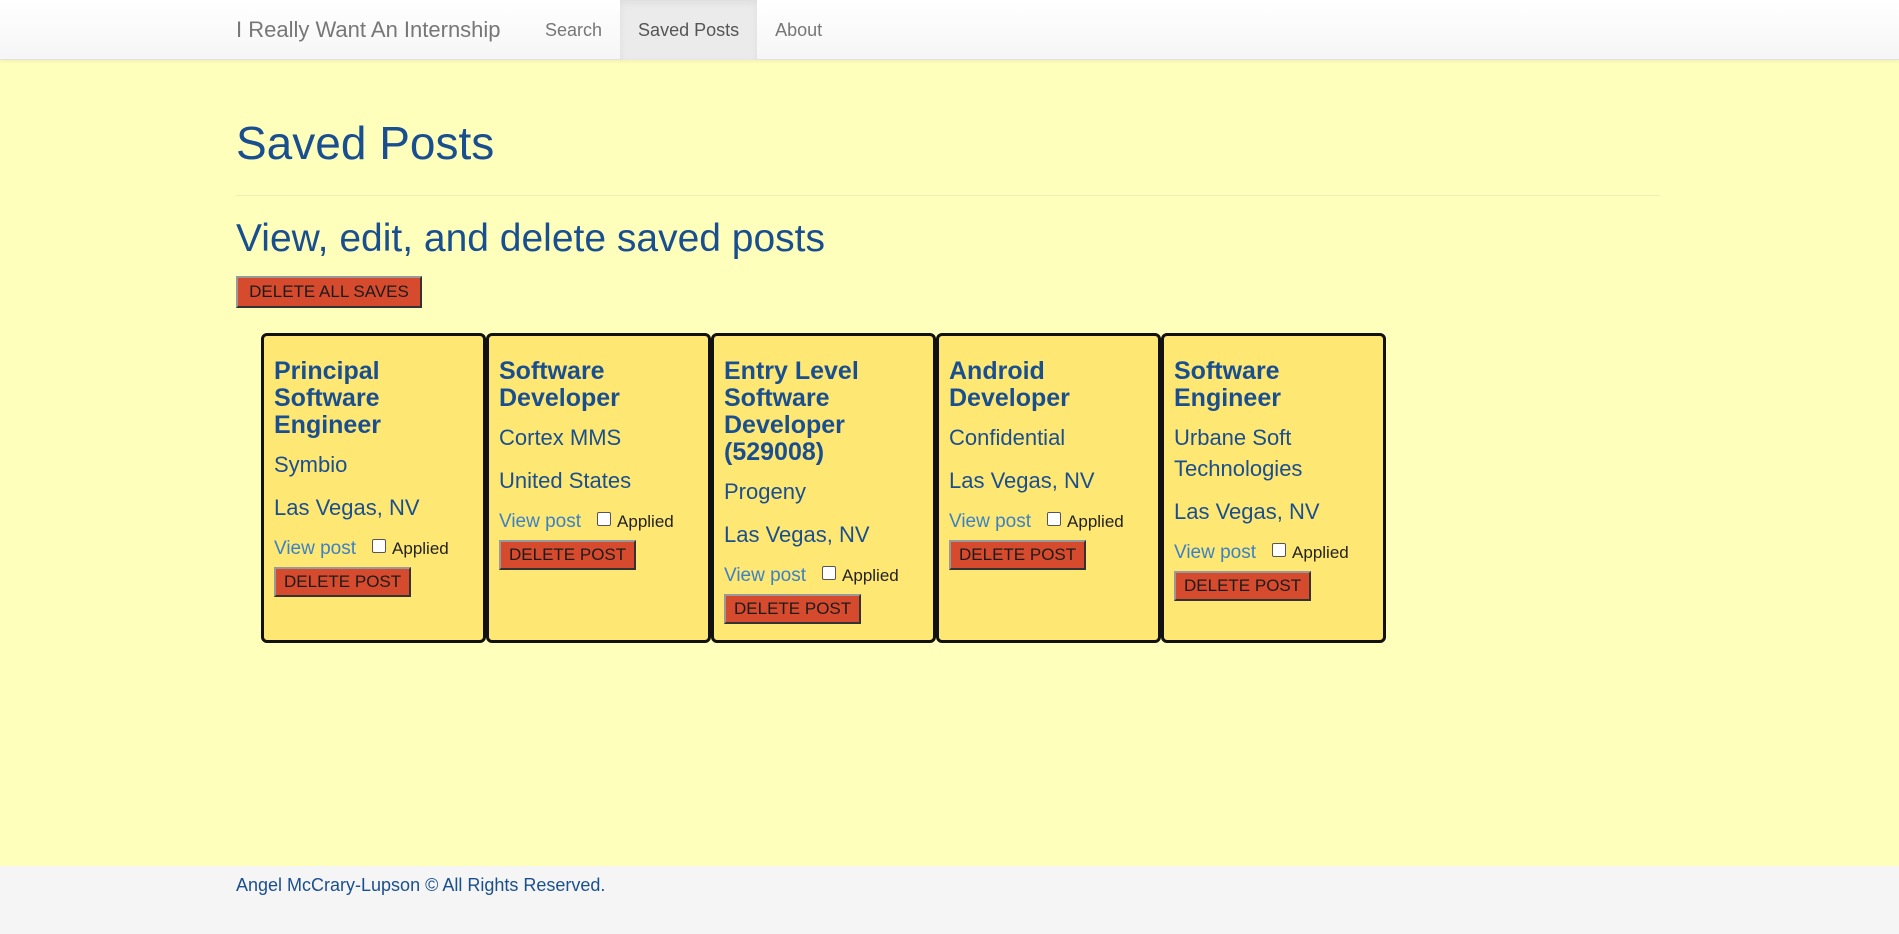 This screenshot has width=1899, height=934. Describe the element at coordinates (559, 384) in the screenshot. I see `post-title: Software Developer` at that location.